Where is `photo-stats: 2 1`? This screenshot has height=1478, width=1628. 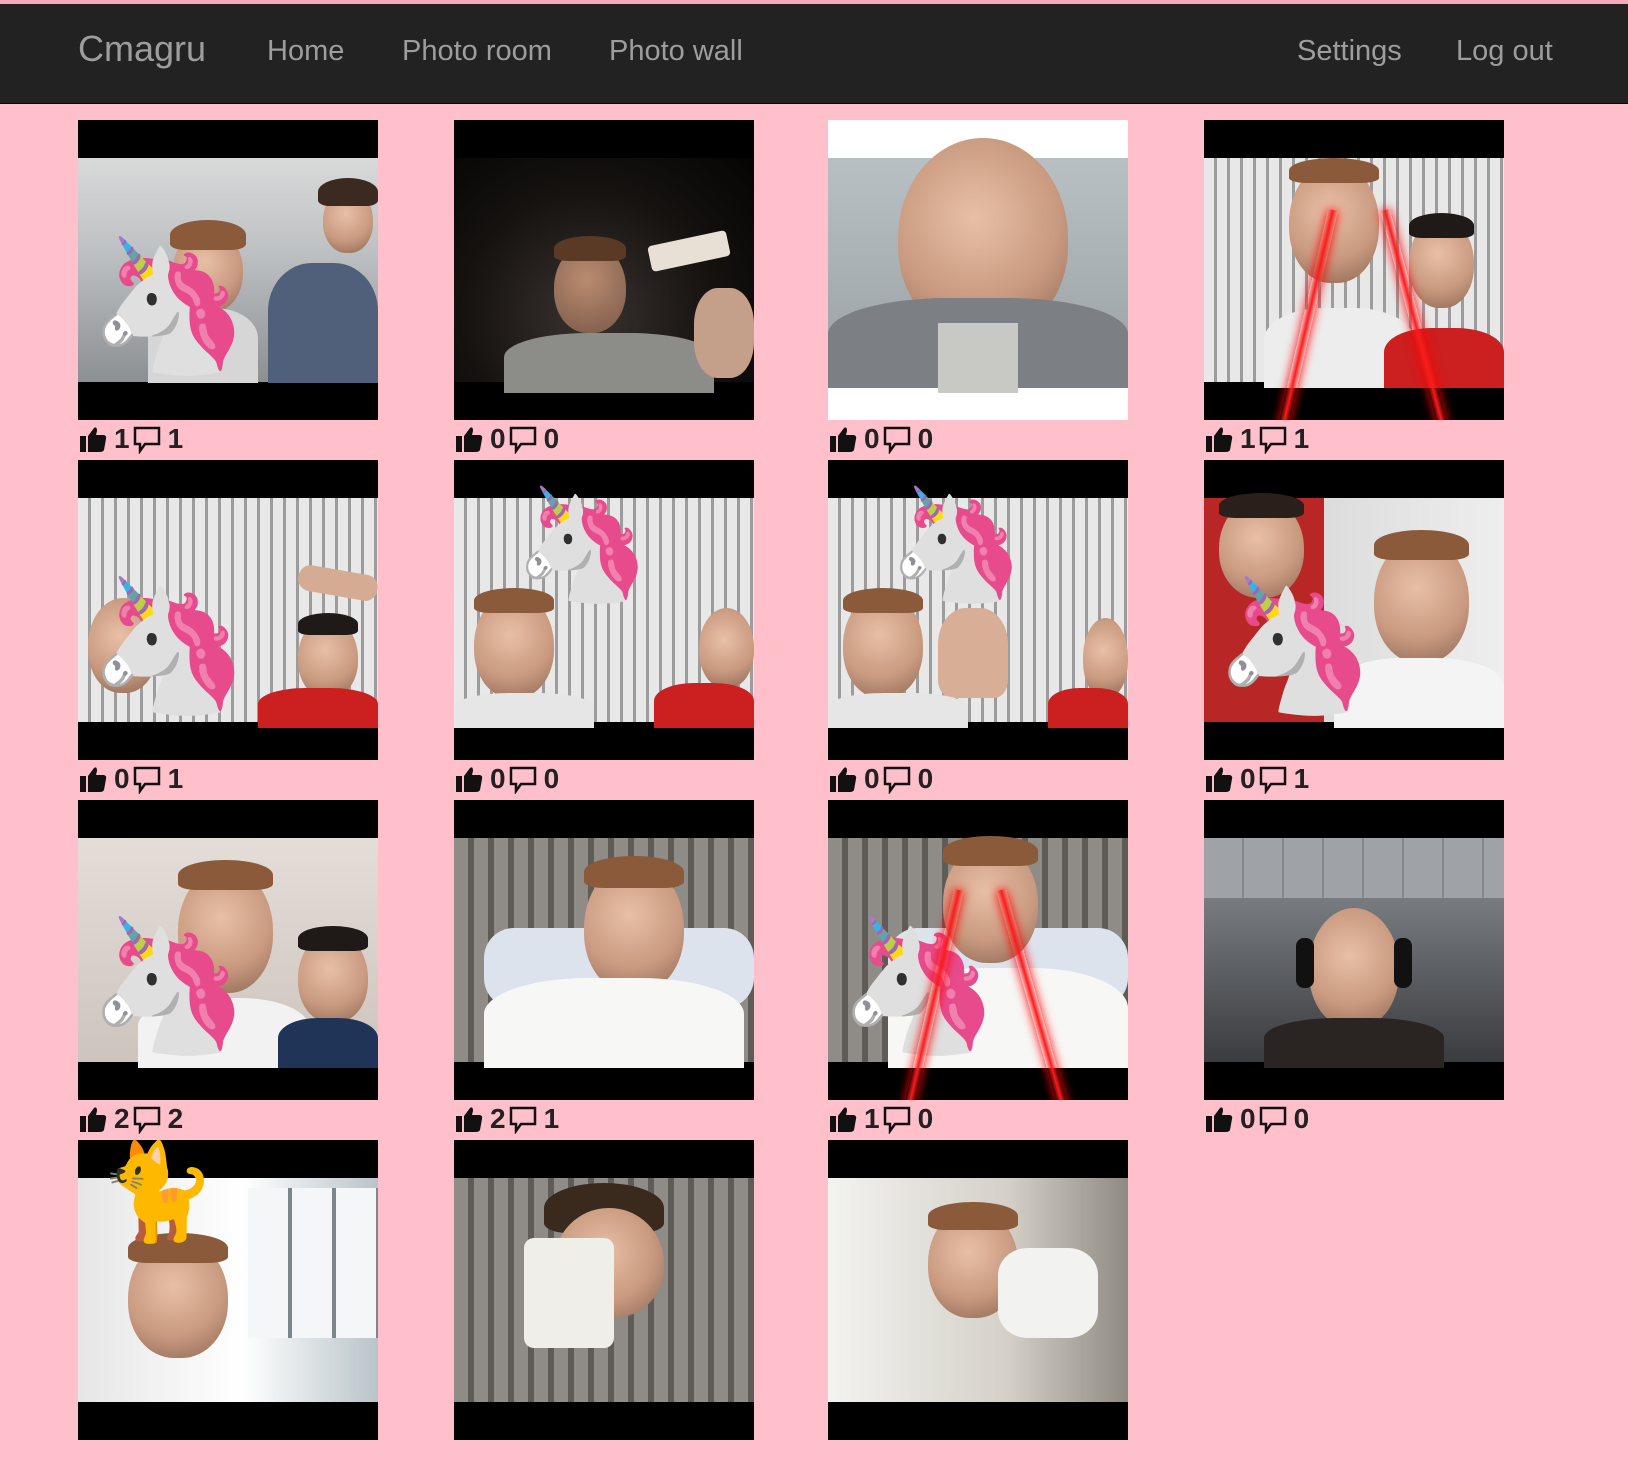 photo-stats: 2 1 is located at coordinates (604, 1119).